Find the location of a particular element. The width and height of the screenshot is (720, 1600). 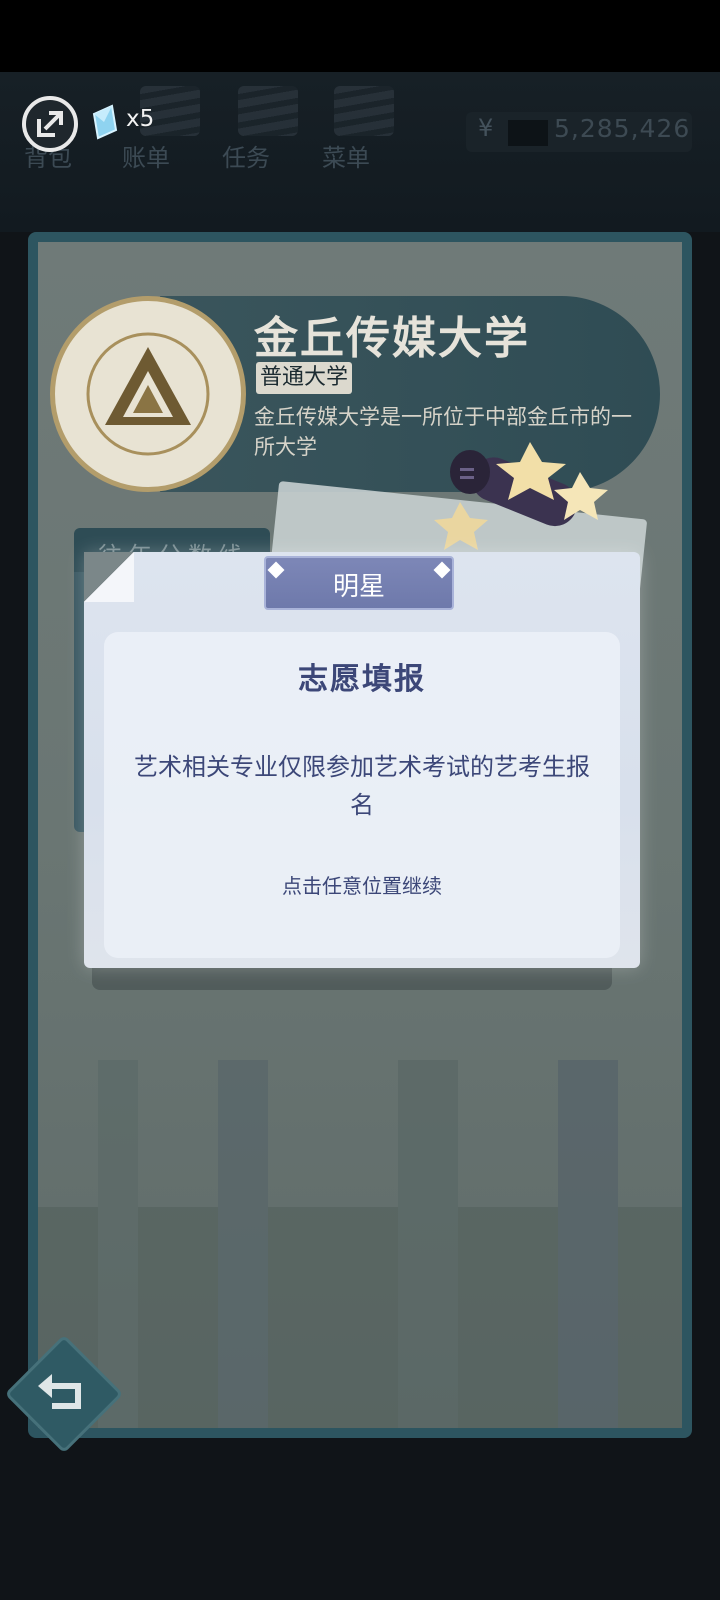

menu-tab-icon is located at coordinates (364, 111).